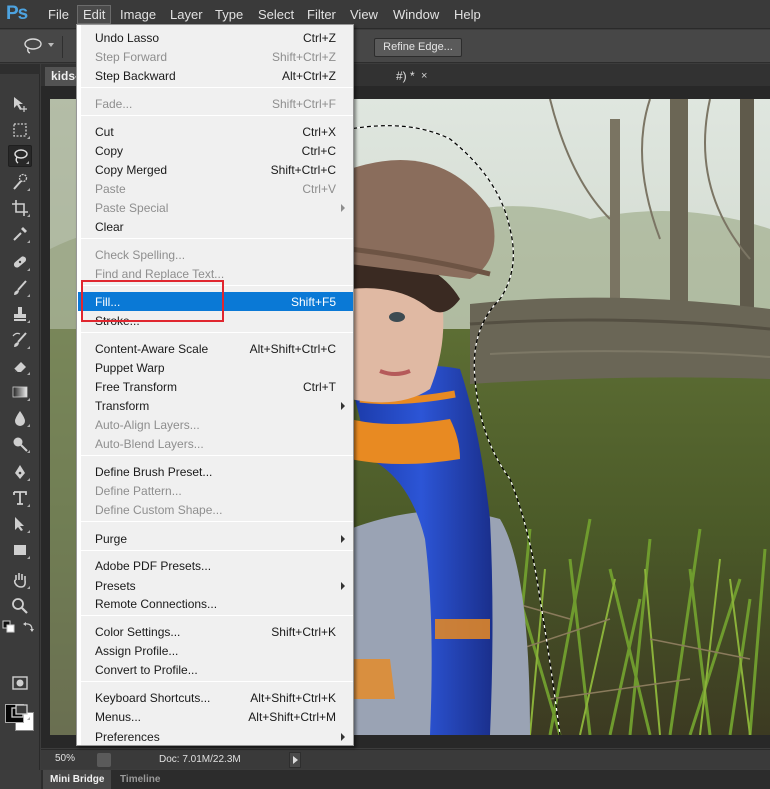 The image size is (770, 789). I want to click on eraser-icon, so click(20, 366).